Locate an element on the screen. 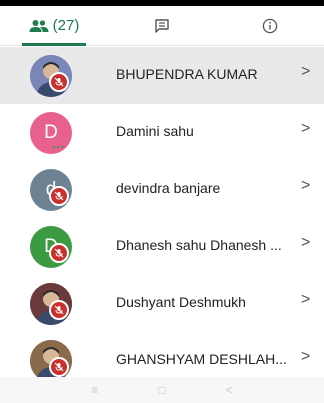  participant-row: GHANSHYAM DESHLAH... > is located at coordinates (162, 354).